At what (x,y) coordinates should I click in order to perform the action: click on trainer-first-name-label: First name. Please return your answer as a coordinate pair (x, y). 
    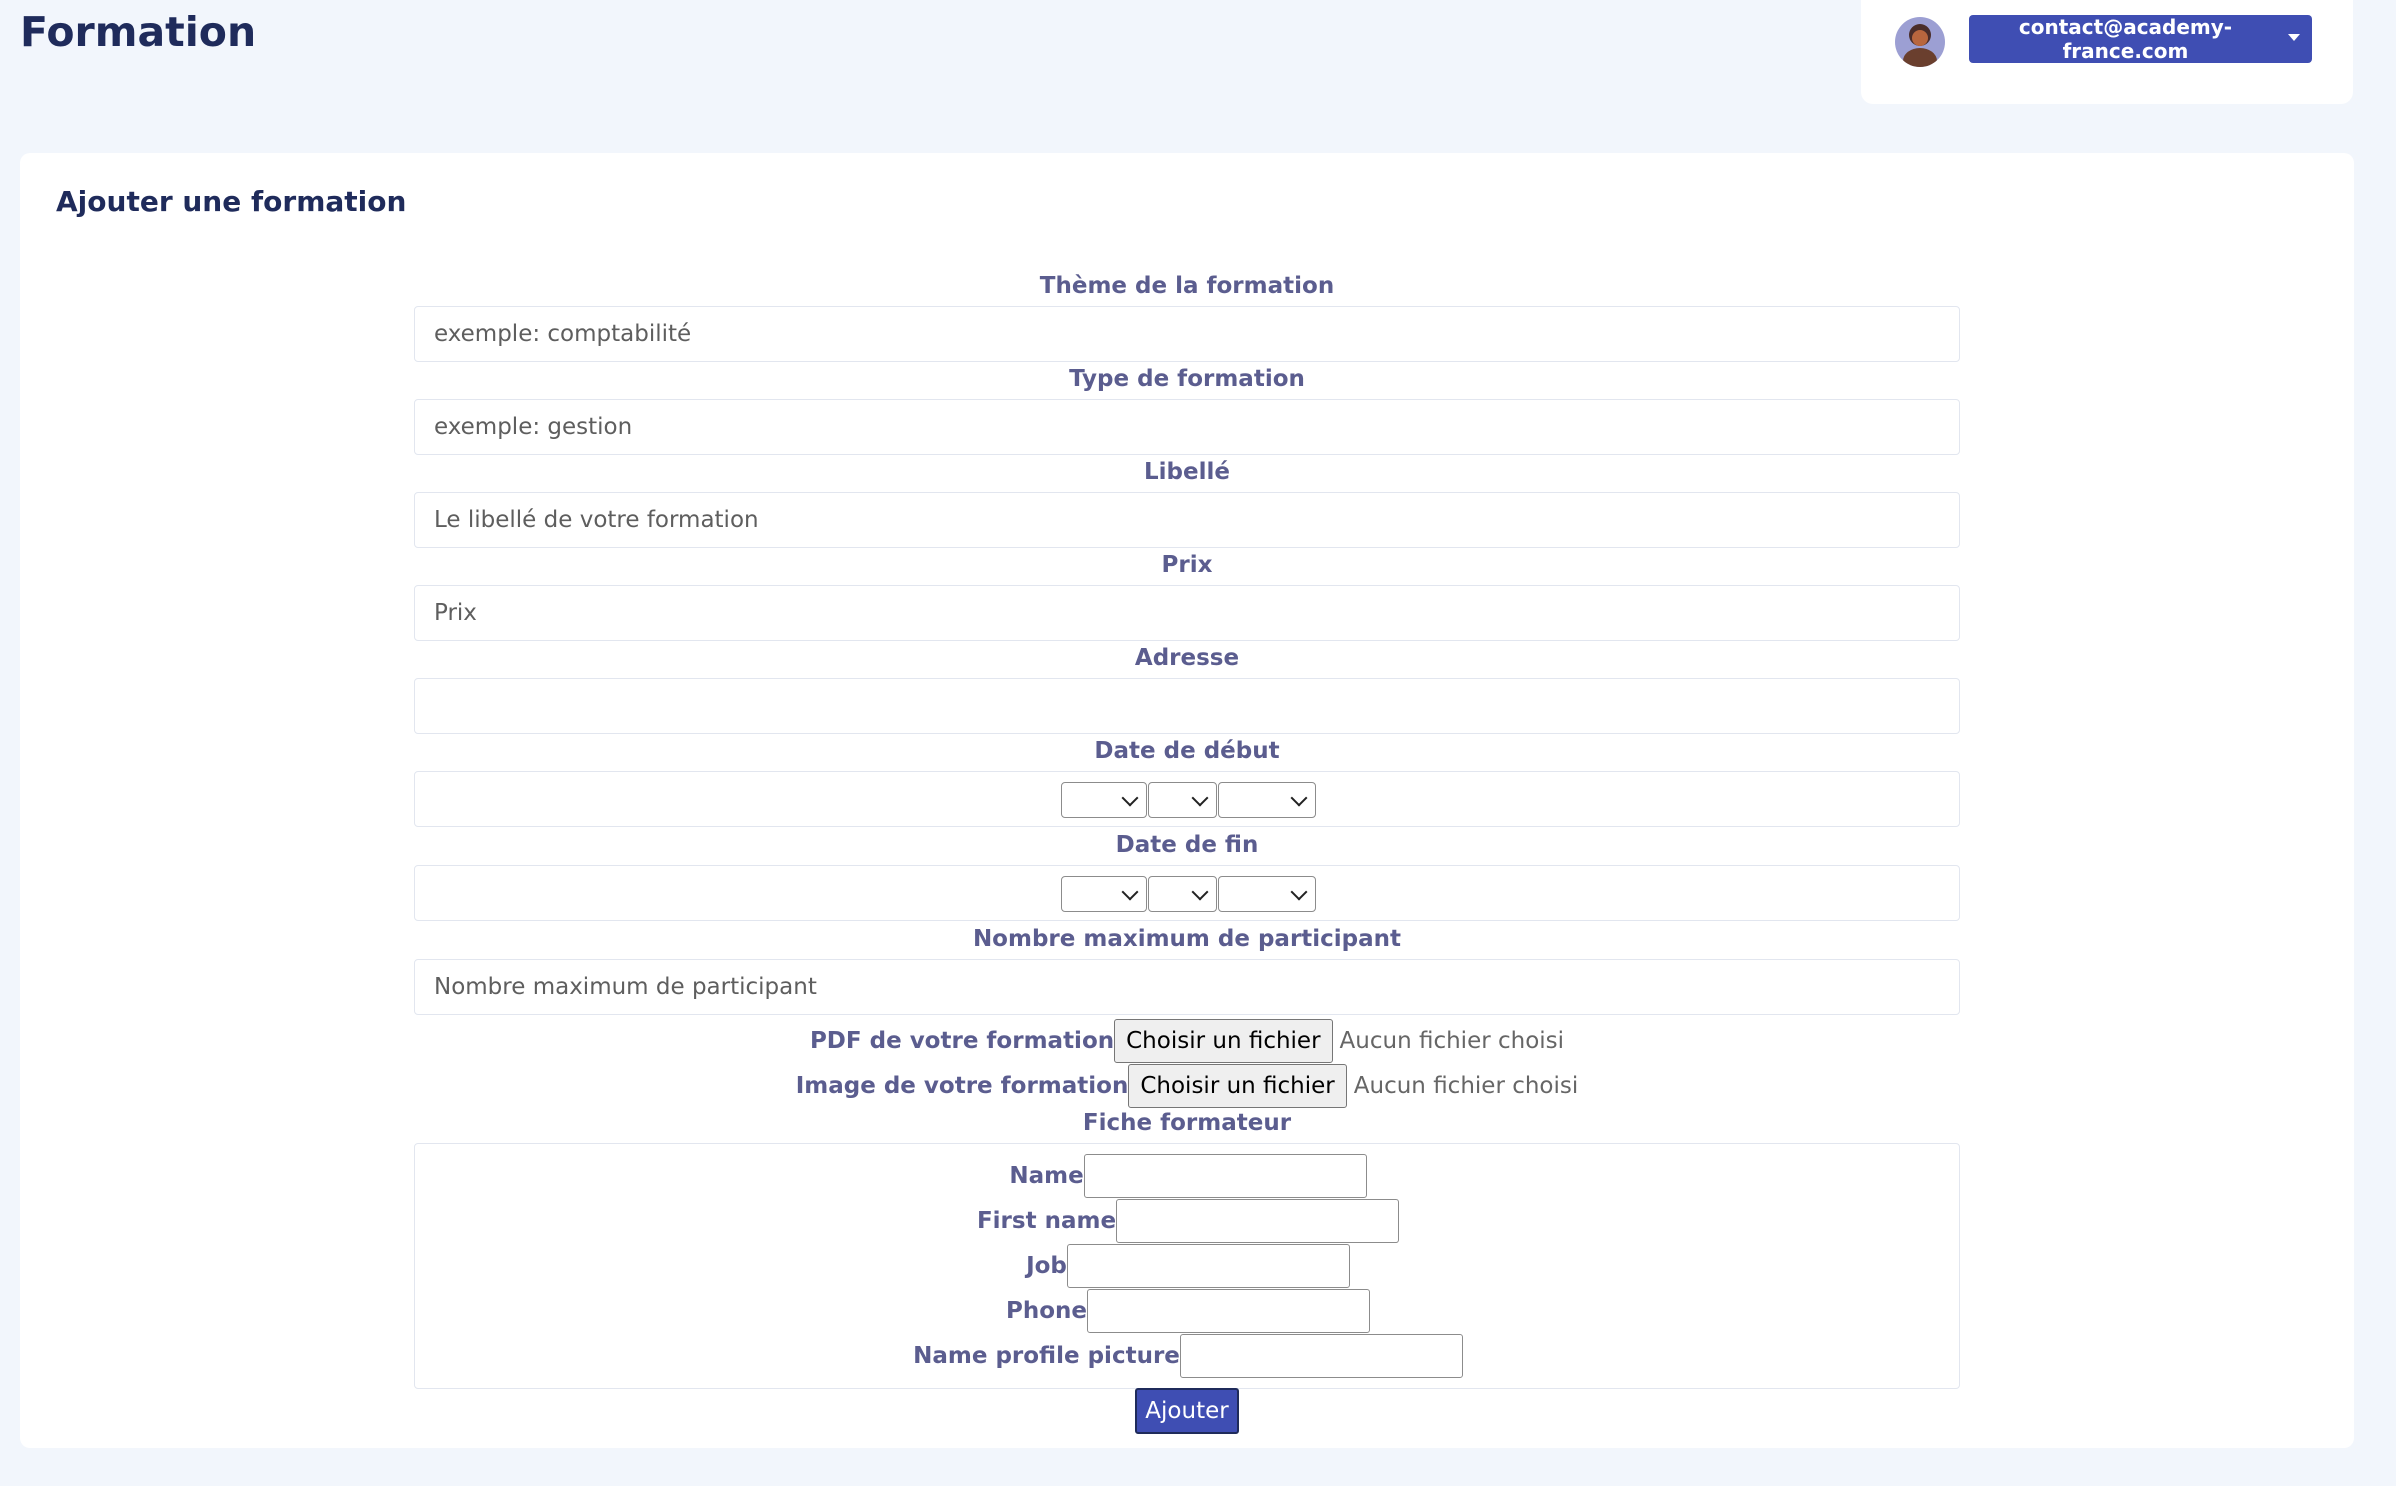
    Looking at the image, I should click on (1046, 1221).